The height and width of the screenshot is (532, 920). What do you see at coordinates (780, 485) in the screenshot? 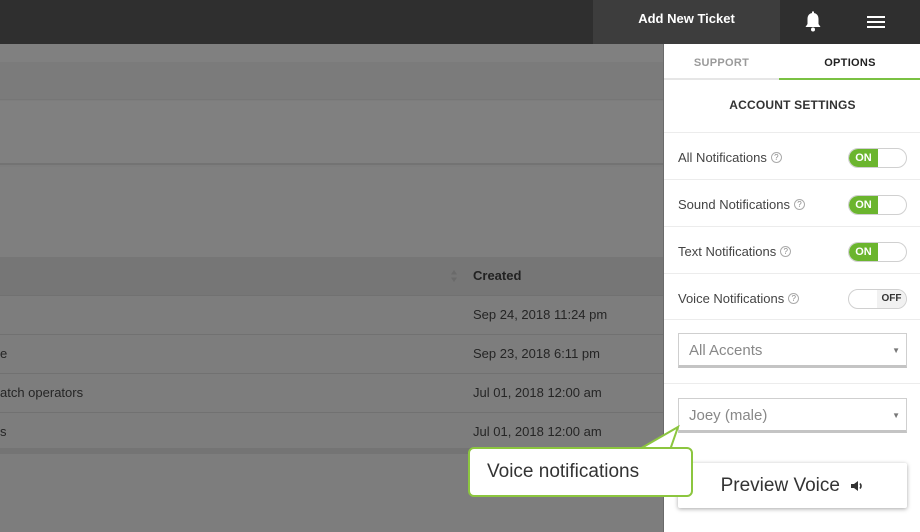
I see `preview-voice-label: Preview Voice` at bounding box center [780, 485].